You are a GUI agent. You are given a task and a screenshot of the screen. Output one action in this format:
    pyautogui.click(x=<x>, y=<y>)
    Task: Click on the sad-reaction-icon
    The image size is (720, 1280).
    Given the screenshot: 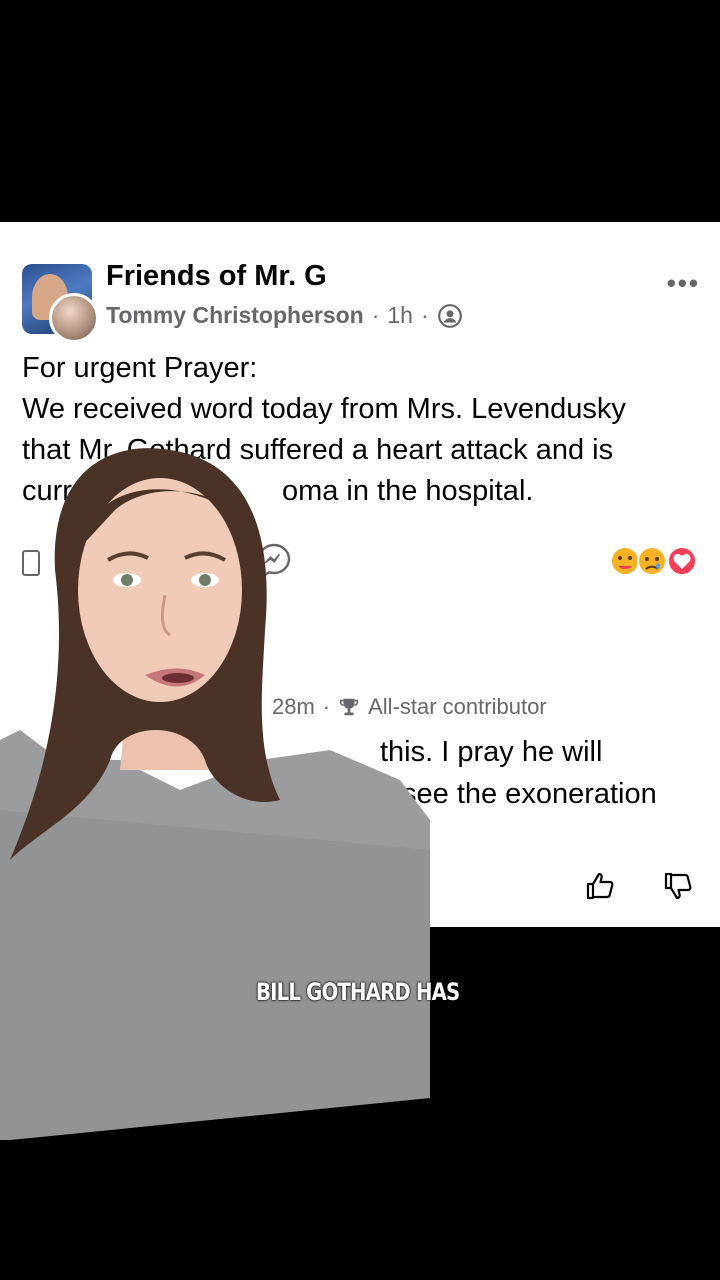 What is the action you would take?
    pyautogui.click(x=652, y=561)
    